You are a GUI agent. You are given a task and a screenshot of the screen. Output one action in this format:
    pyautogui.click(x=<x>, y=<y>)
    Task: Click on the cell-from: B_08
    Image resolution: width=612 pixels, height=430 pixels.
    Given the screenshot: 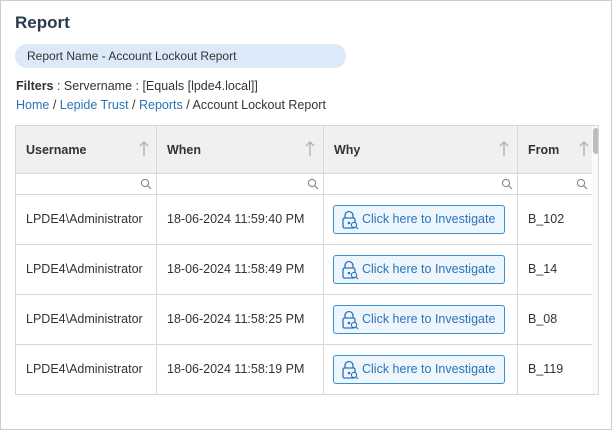 What is the action you would take?
    pyautogui.click(x=543, y=319)
    